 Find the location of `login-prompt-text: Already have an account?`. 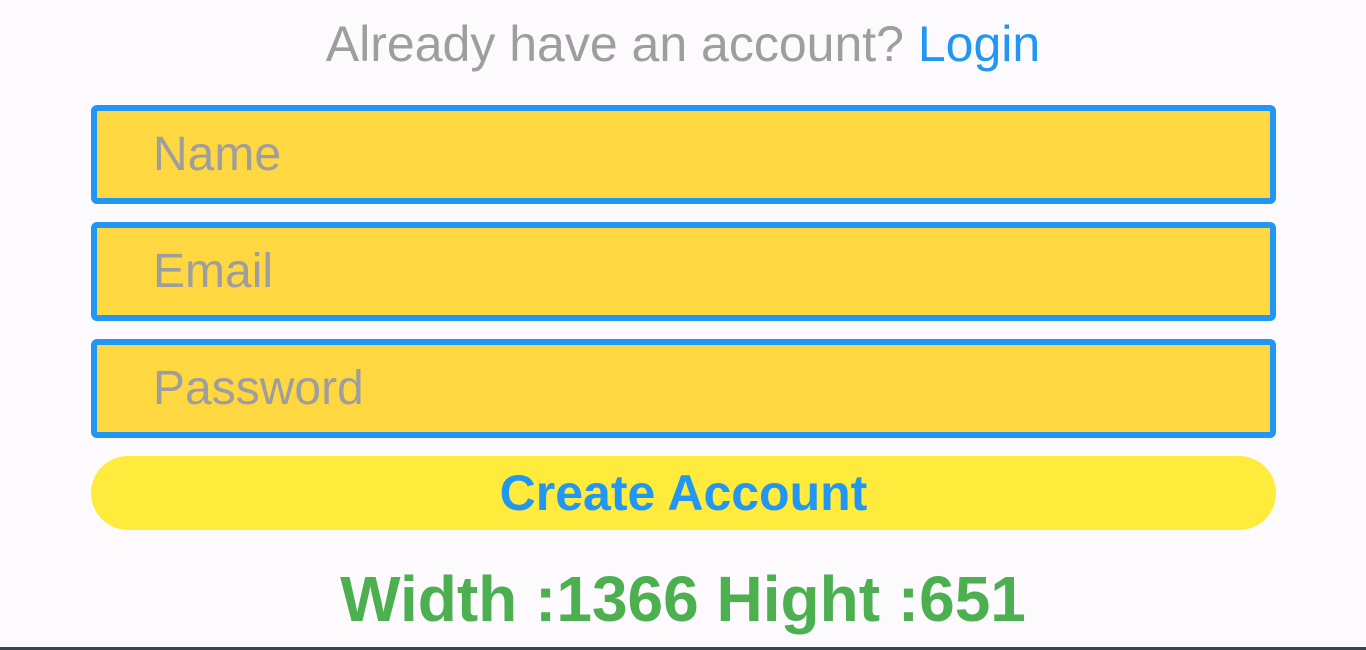

login-prompt-text: Already have an account? is located at coordinates (621, 44).